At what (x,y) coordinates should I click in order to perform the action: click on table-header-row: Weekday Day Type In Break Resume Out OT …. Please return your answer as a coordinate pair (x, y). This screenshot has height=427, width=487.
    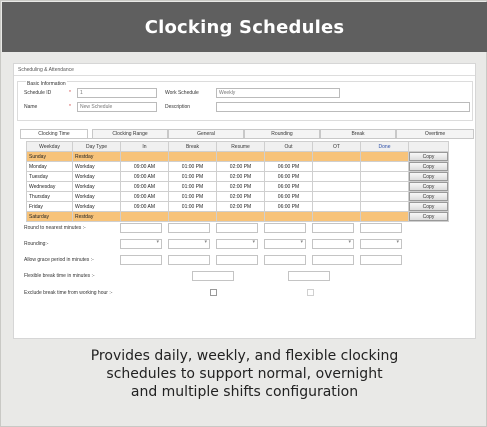
    Looking at the image, I should click on (237, 146).